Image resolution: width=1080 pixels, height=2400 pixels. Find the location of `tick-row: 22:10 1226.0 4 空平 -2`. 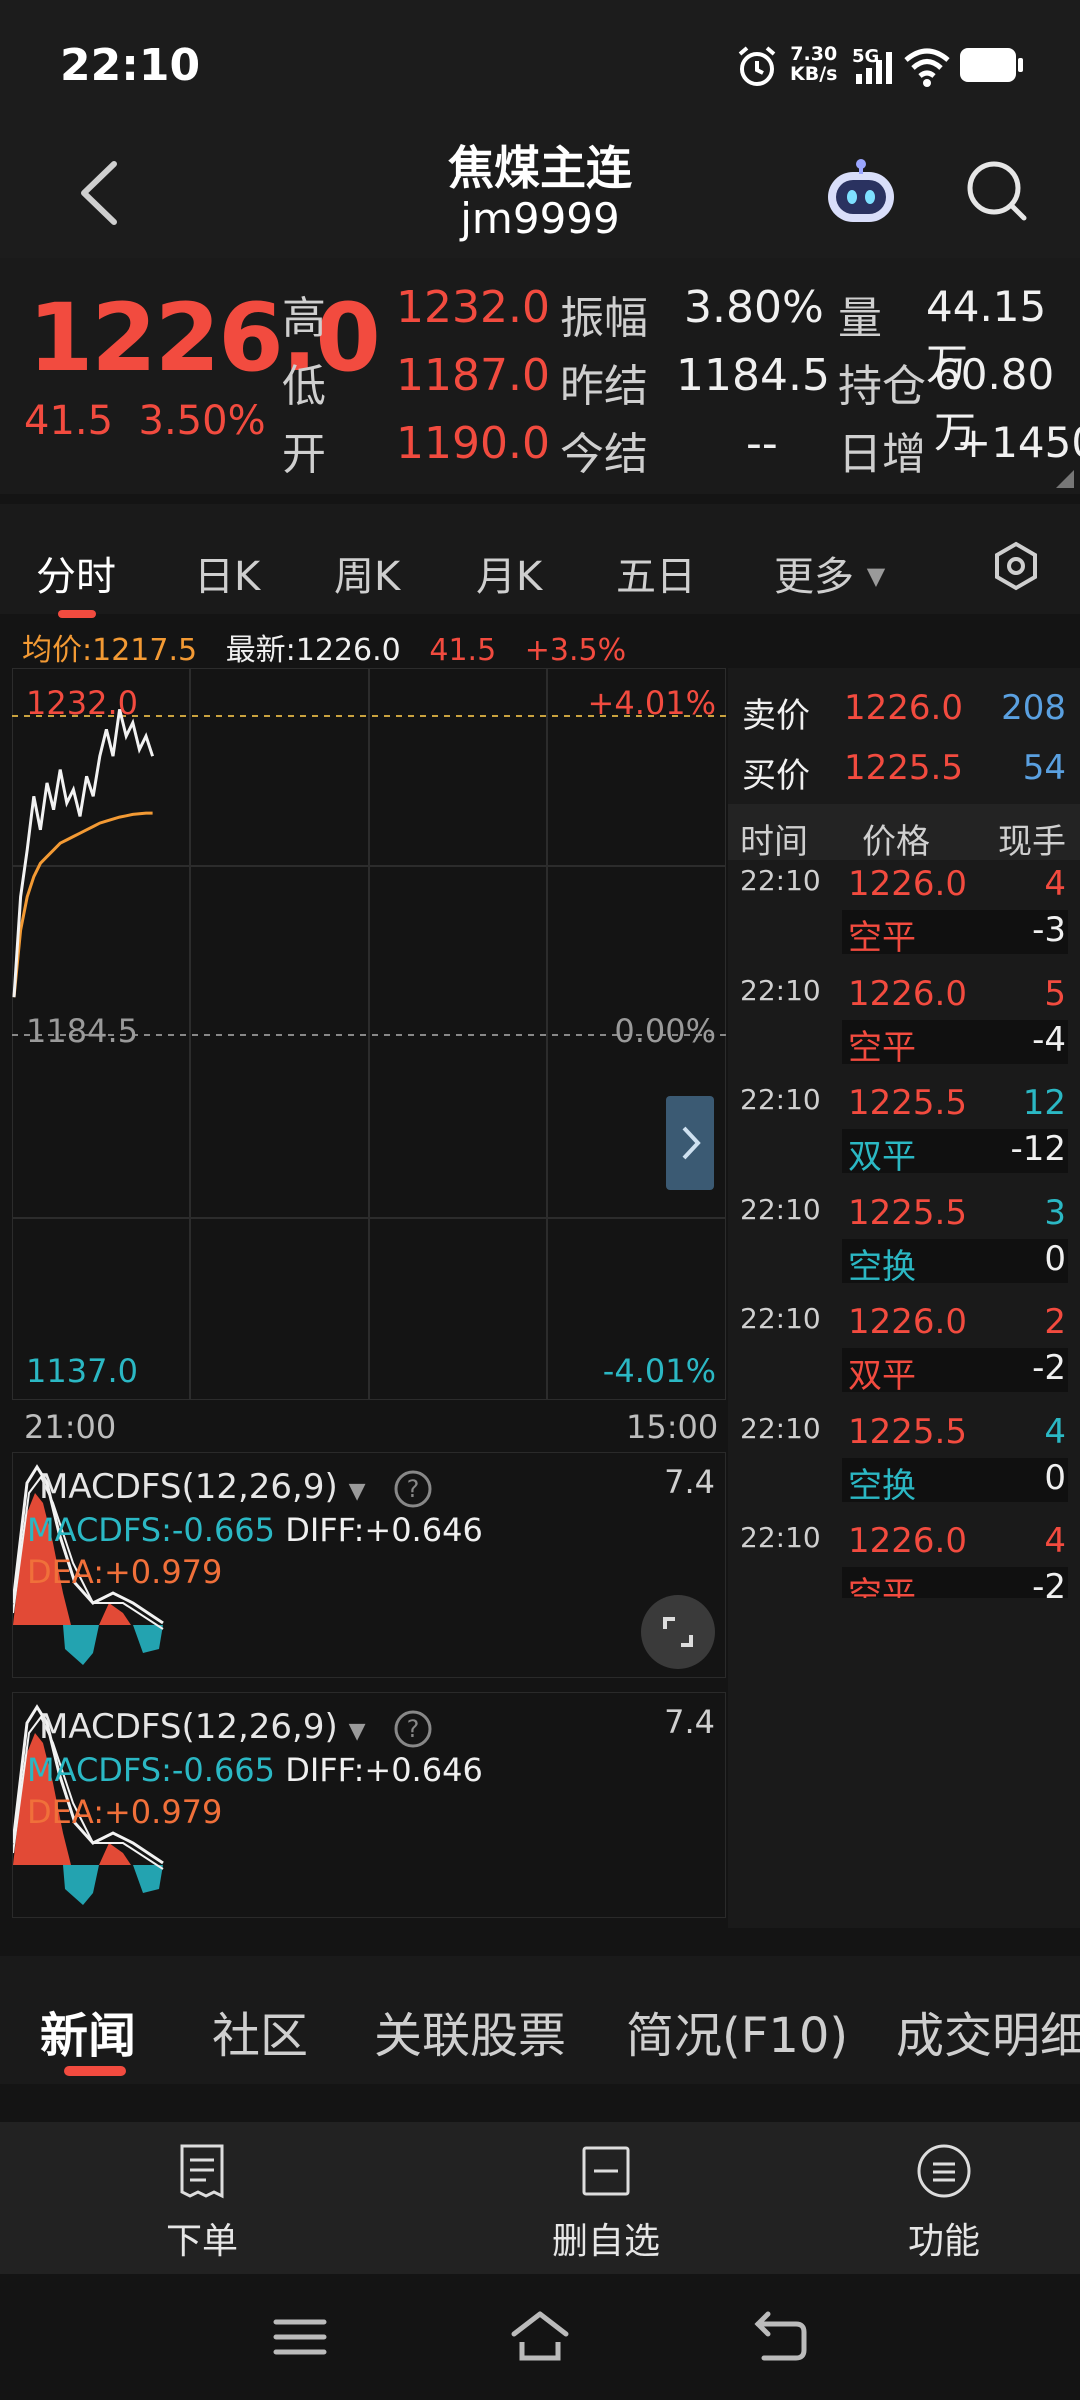

tick-row: 22:10 1226.0 4 空平 -2 is located at coordinates (904, 1559).